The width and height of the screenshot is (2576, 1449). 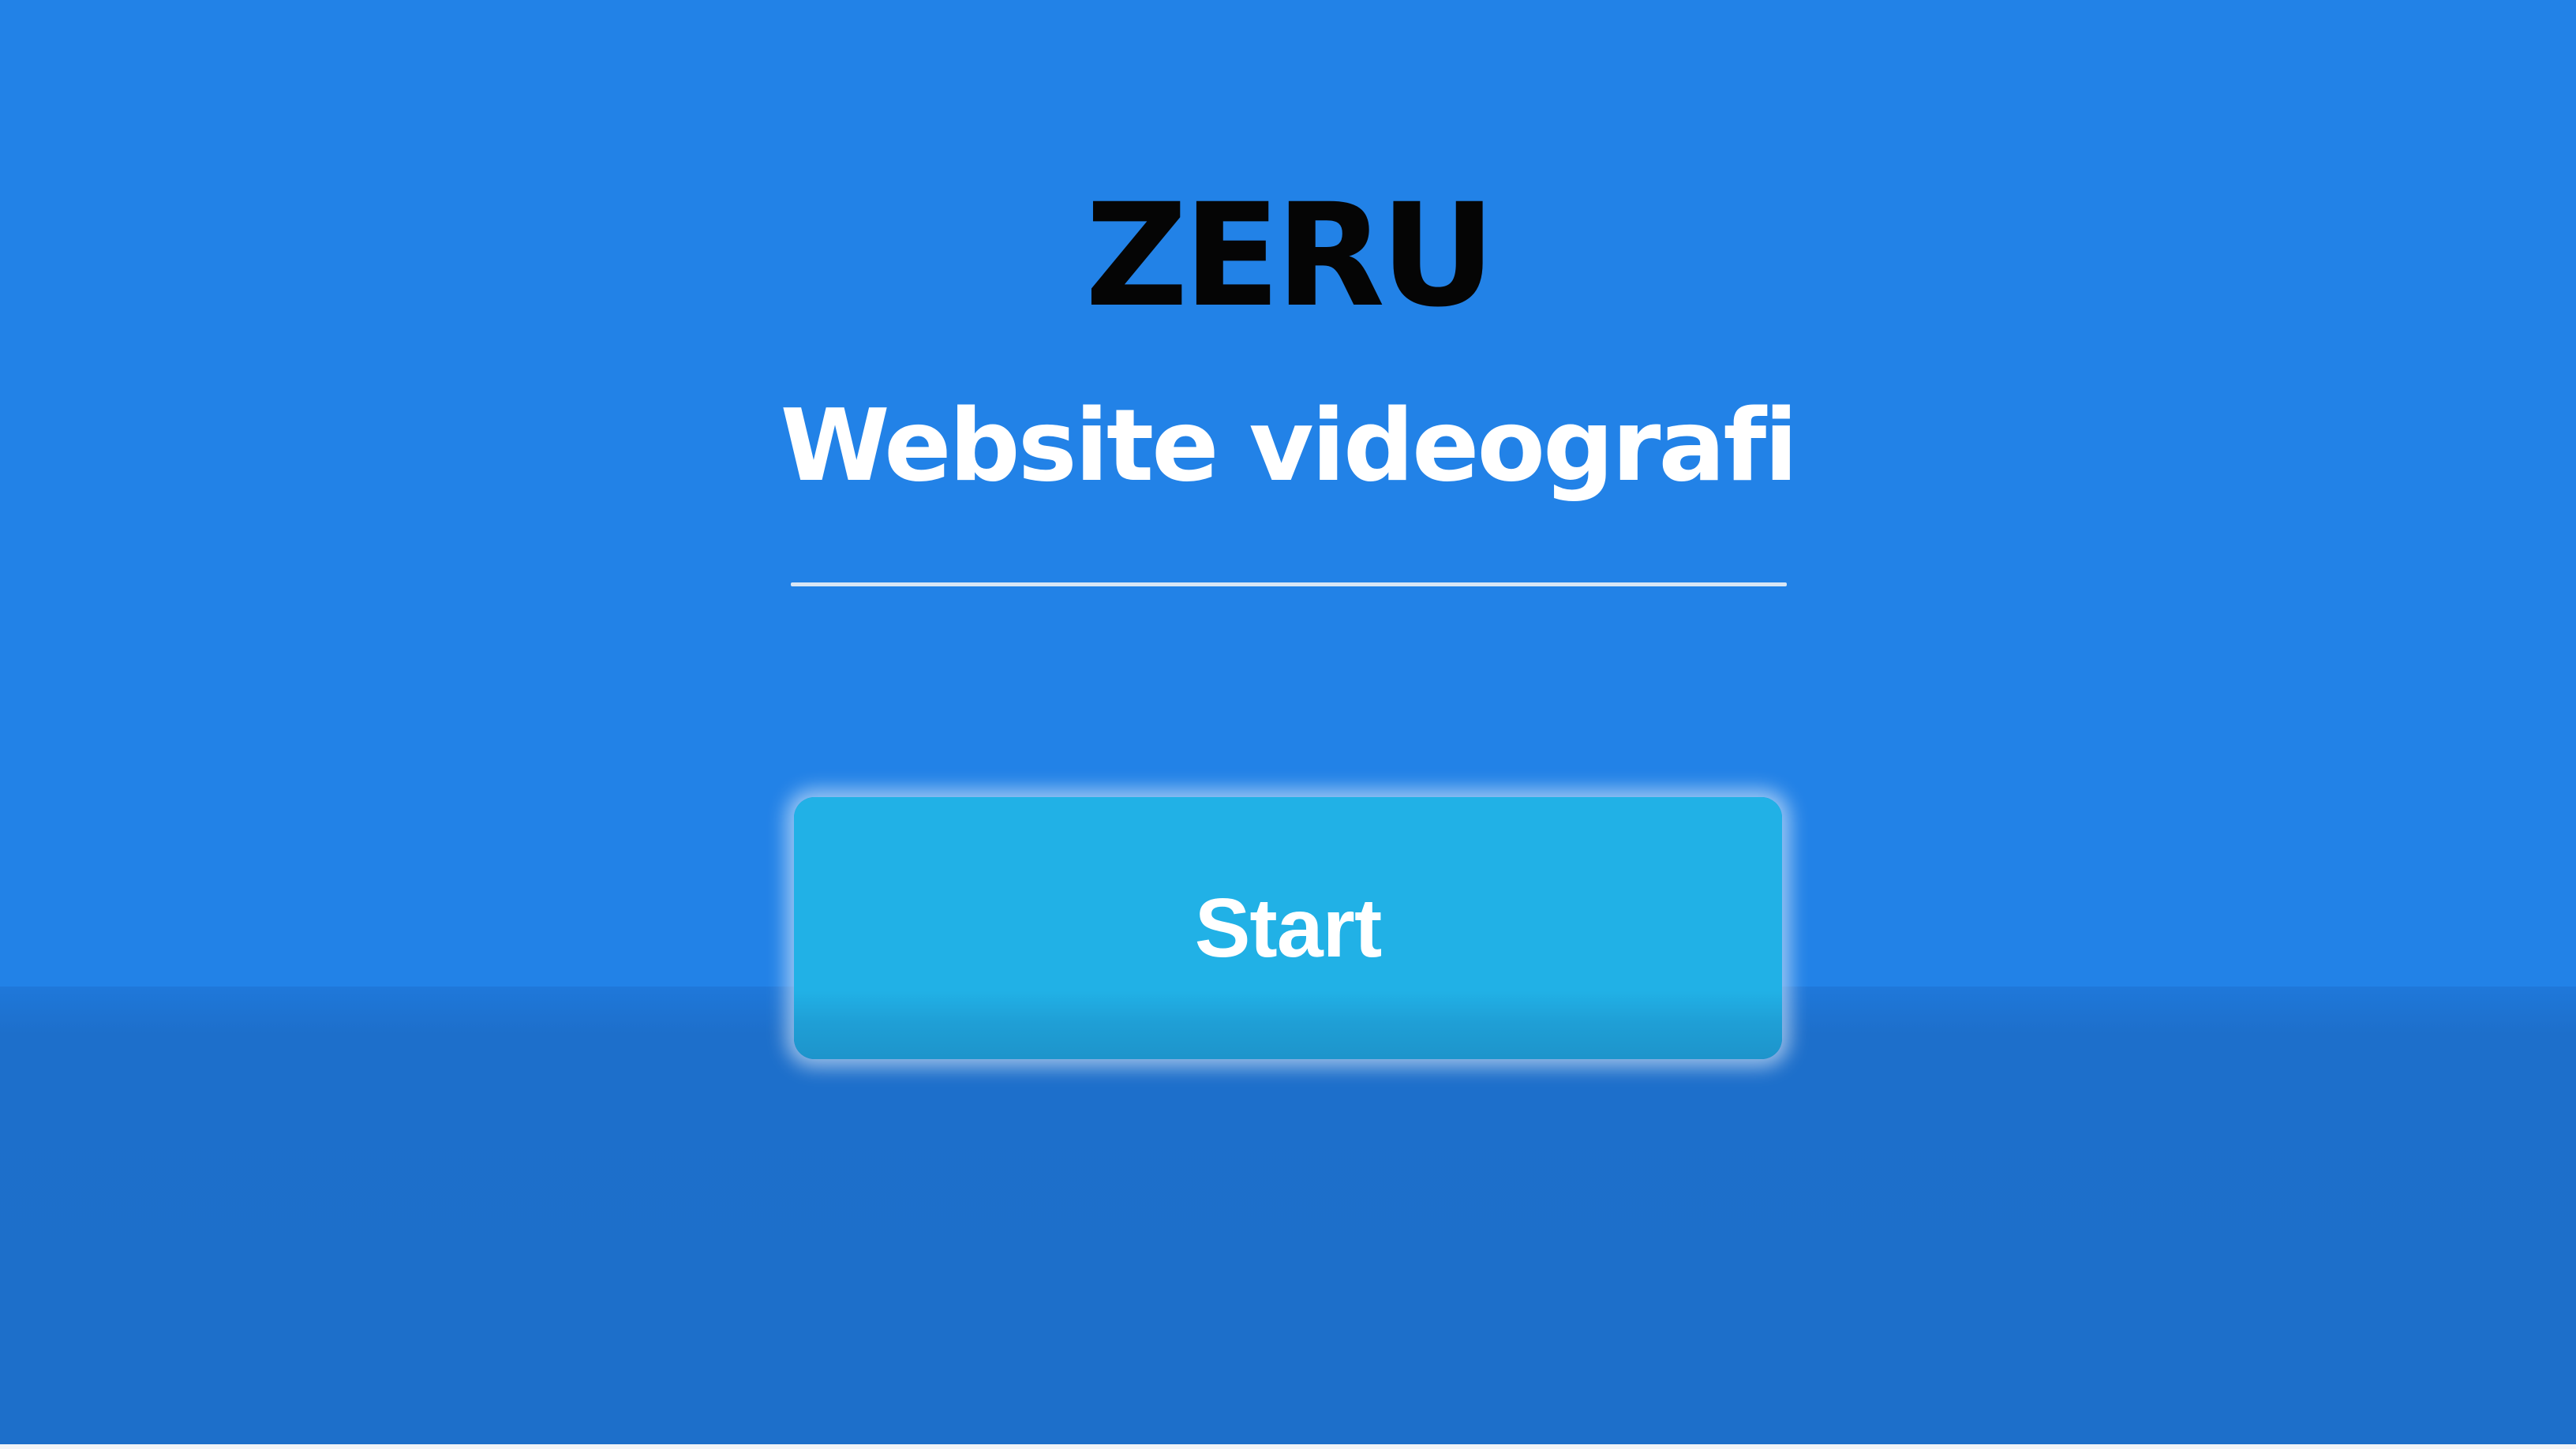 What do you see at coordinates (1289, 584) in the screenshot?
I see `divider` at bounding box center [1289, 584].